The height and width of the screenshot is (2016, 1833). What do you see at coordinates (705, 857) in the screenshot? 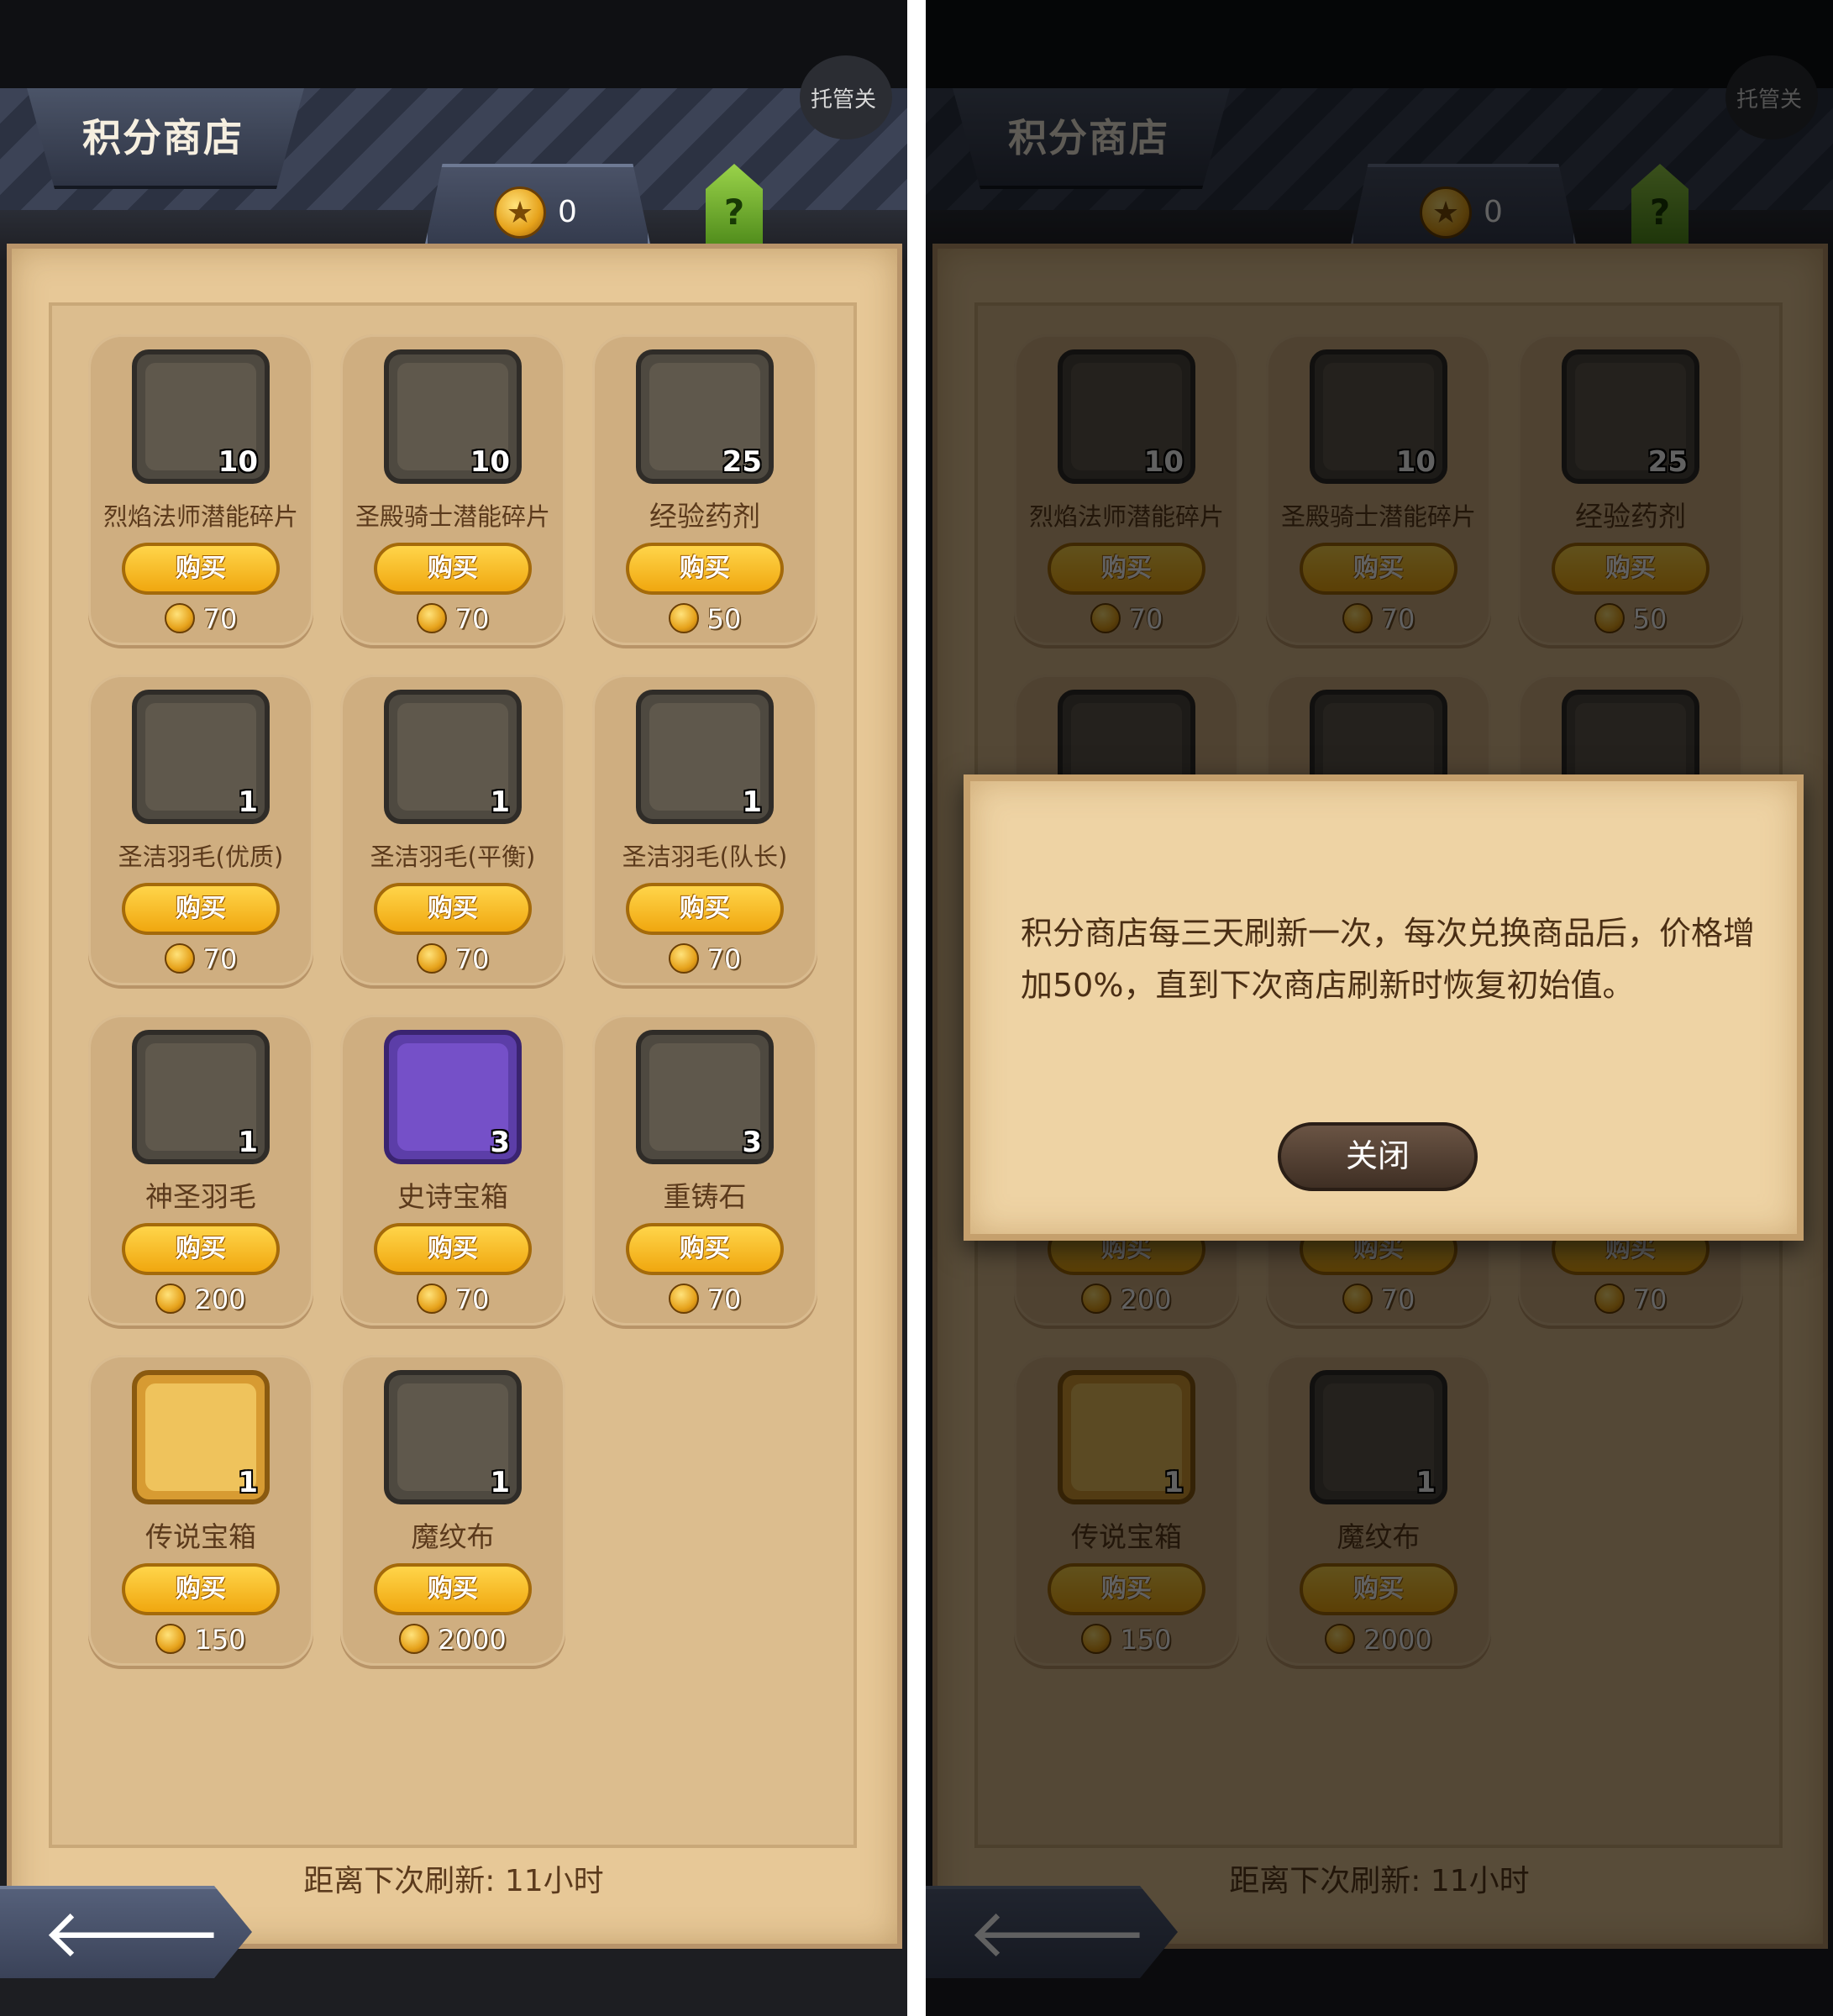
I see `item-name: 圣洁羽毛(队长)` at bounding box center [705, 857].